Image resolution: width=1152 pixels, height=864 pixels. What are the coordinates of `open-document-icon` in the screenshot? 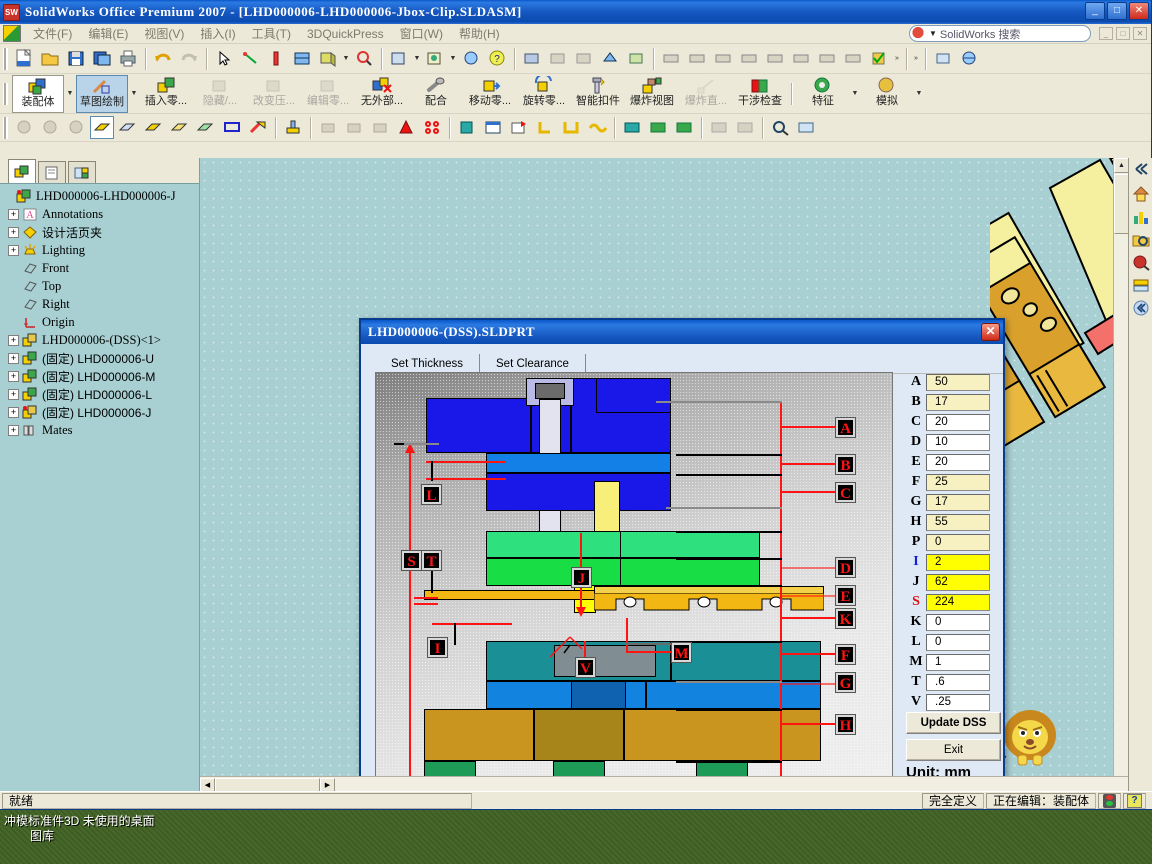 It's located at (50, 58).